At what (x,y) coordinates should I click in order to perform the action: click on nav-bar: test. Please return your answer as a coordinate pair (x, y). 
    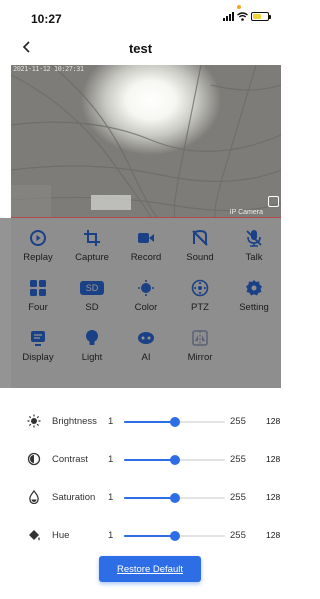
    Looking at the image, I should click on (140, 49).